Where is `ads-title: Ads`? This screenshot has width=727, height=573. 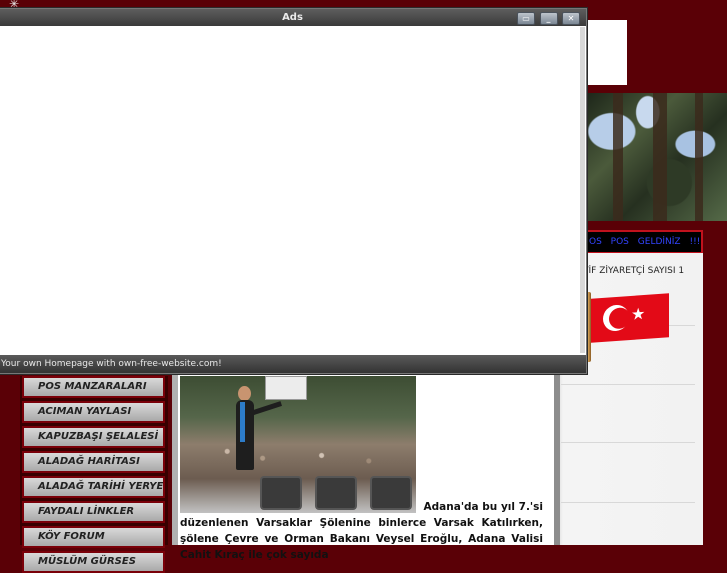 ads-title: Ads is located at coordinates (292, 17).